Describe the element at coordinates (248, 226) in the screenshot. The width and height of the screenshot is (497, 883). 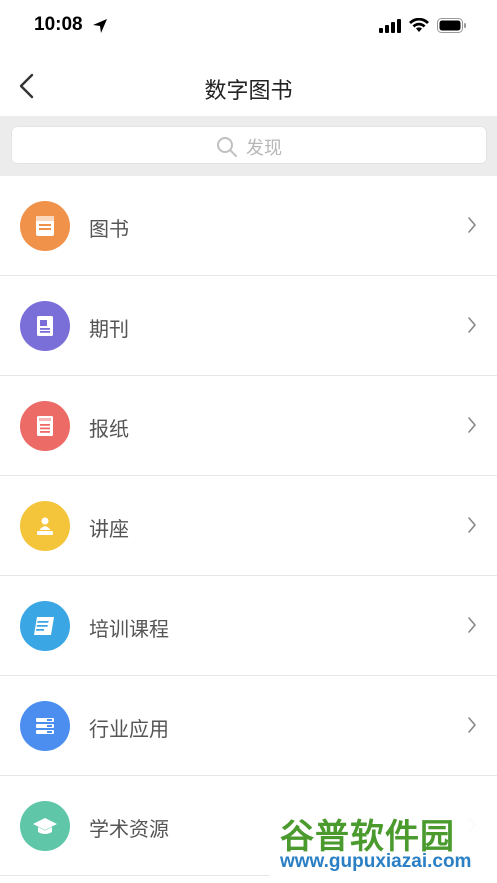
I see `list-item-books: 图书` at that location.